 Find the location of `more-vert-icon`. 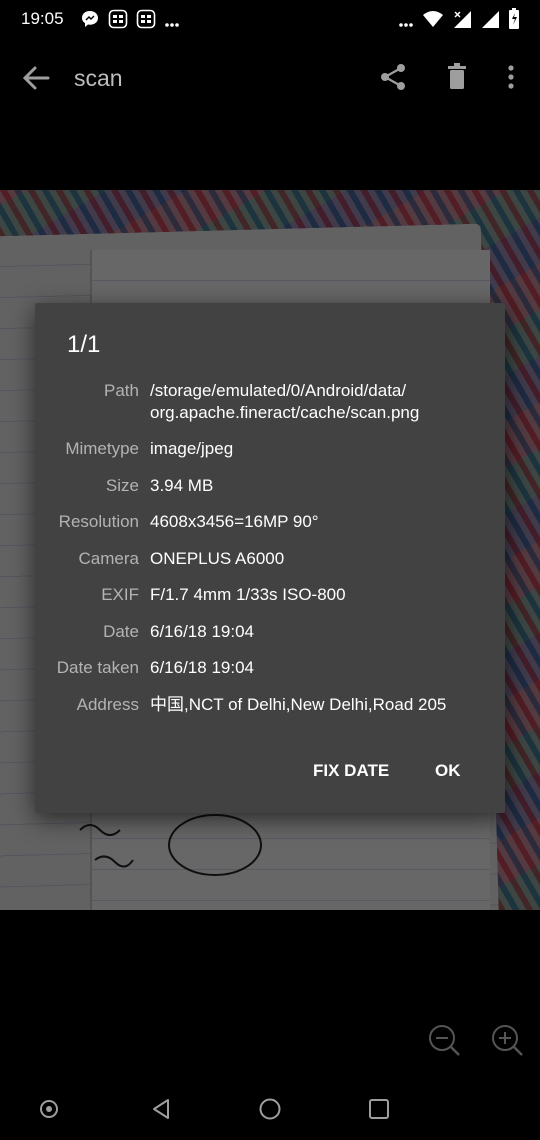

more-vert-icon is located at coordinates (511, 77).